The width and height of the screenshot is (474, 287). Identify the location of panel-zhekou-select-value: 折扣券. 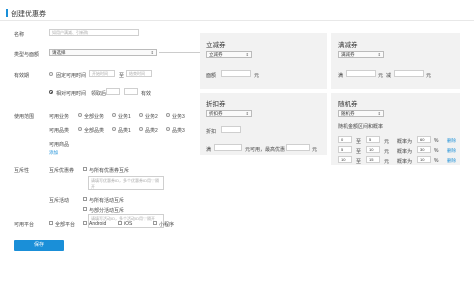
(216, 113).